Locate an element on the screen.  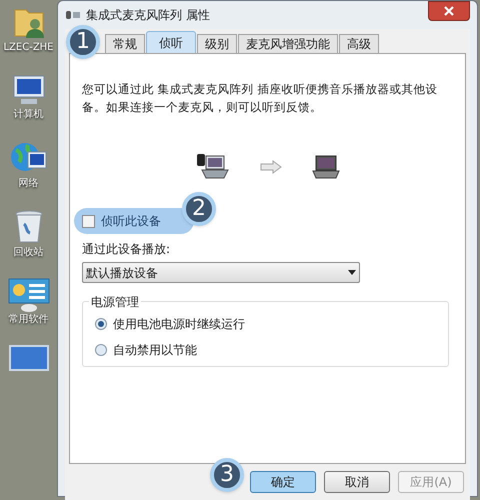
laptop-icon is located at coordinates (326, 167).